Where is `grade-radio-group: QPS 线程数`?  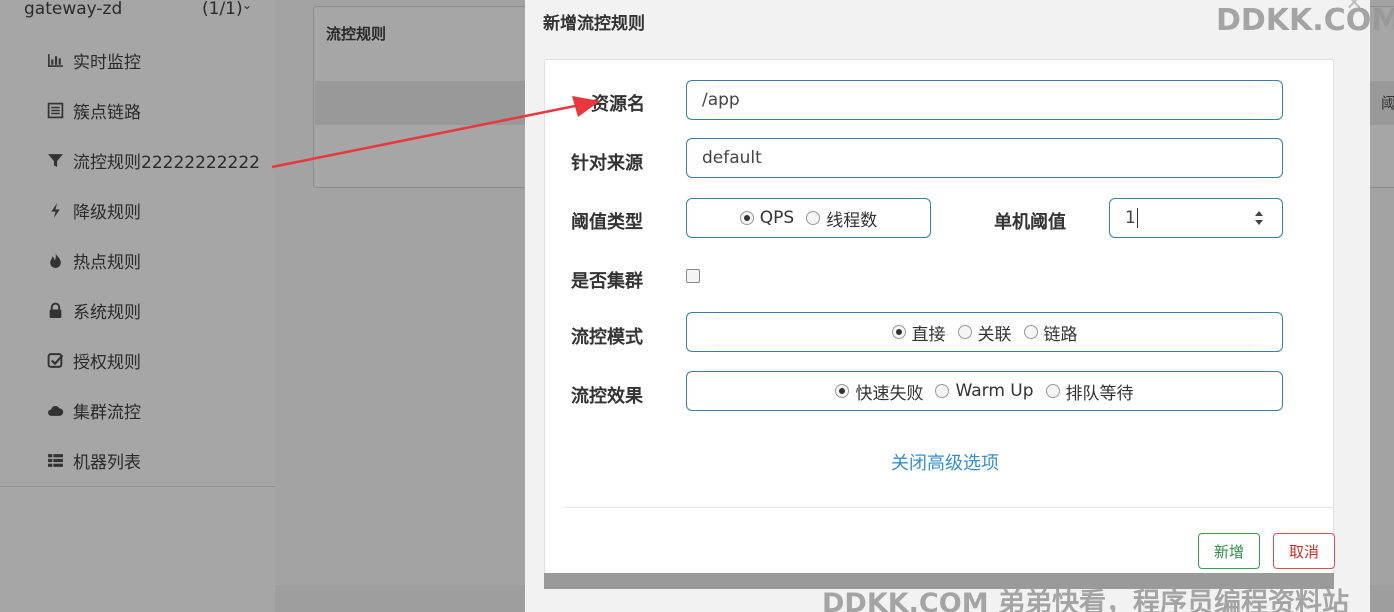 grade-radio-group: QPS 线程数 is located at coordinates (808, 218).